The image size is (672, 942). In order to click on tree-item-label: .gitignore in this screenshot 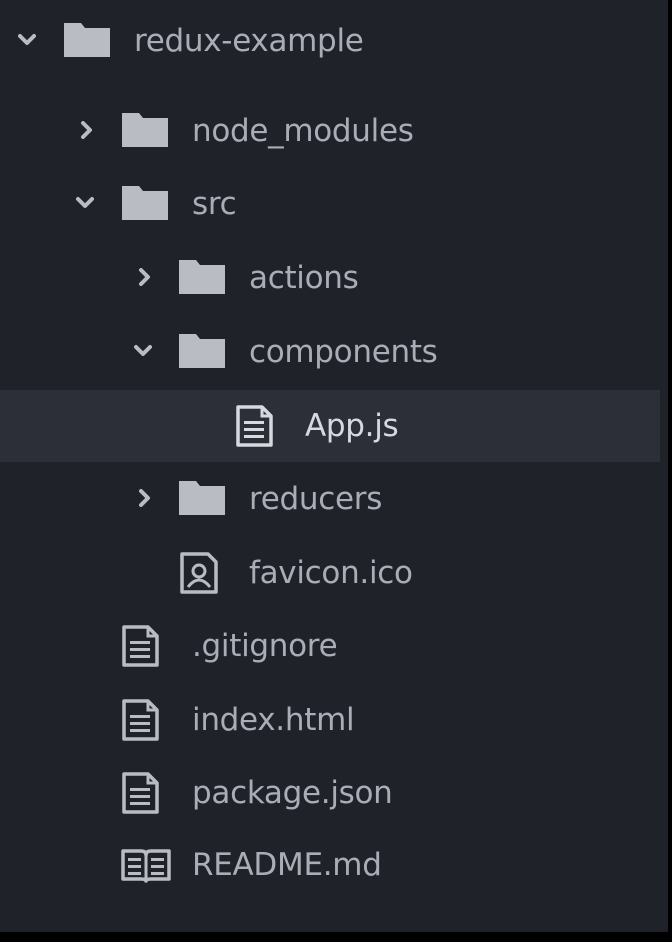, I will do `click(265, 646)`.